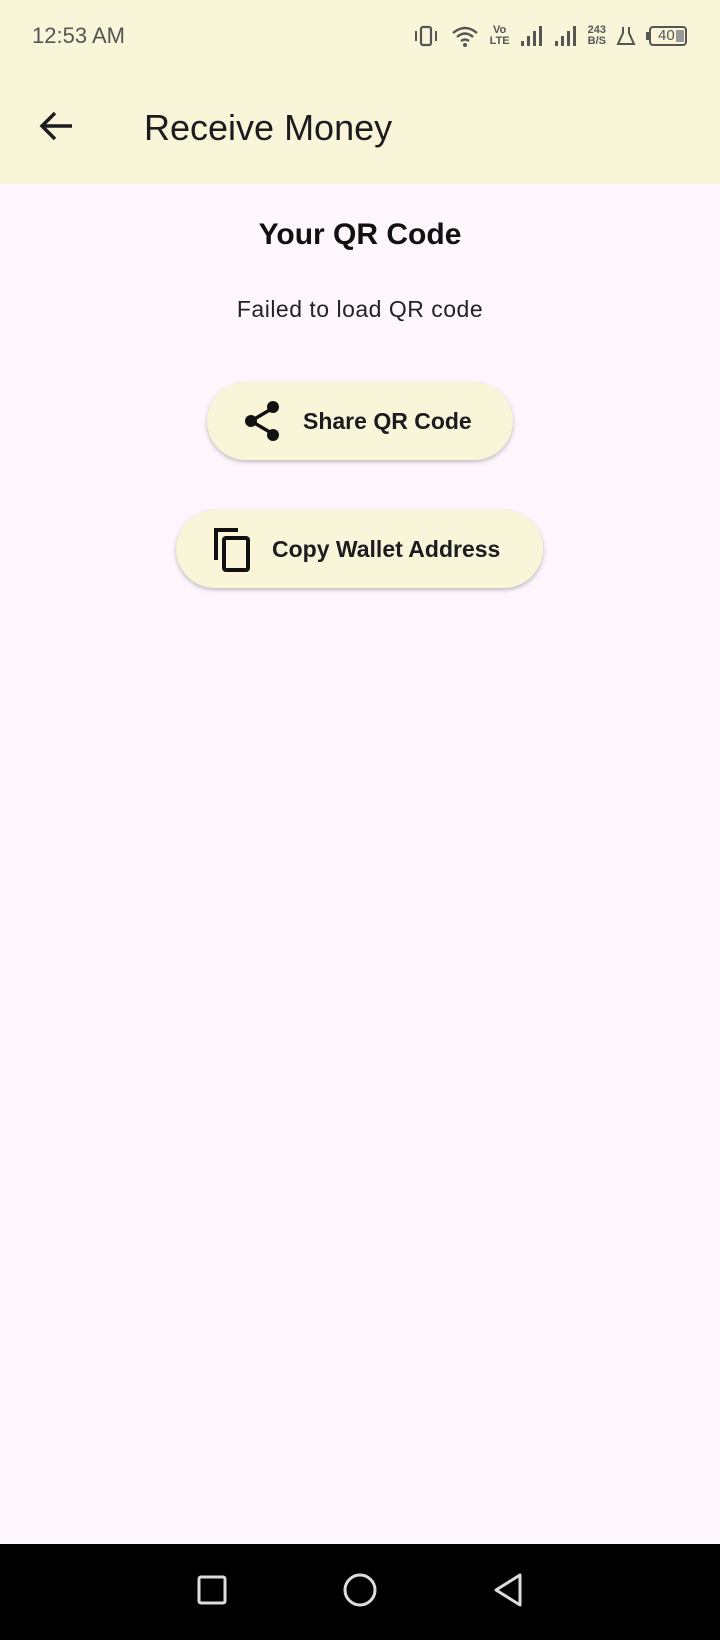 Image resolution: width=720 pixels, height=1640 pixels. I want to click on volte-label-bottom: LTE, so click(499, 41).